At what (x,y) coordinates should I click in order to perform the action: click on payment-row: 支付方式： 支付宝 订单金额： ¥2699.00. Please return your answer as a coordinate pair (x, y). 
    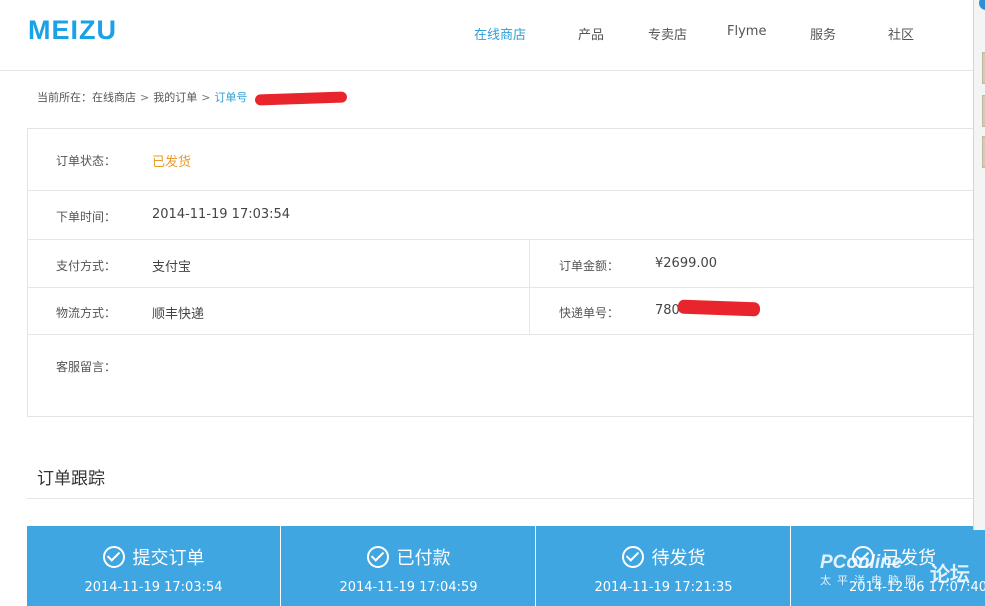
    Looking at the image, I should click on (506, 264).